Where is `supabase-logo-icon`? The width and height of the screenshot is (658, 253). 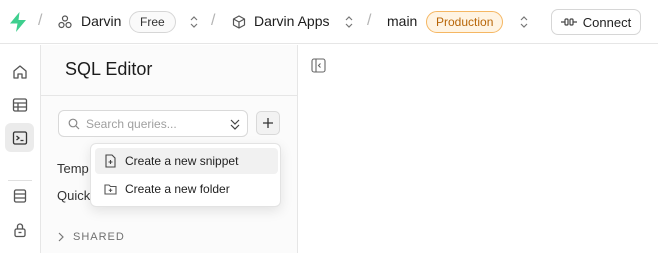
supabase-logo-icon is located at coordinates (18, 22).